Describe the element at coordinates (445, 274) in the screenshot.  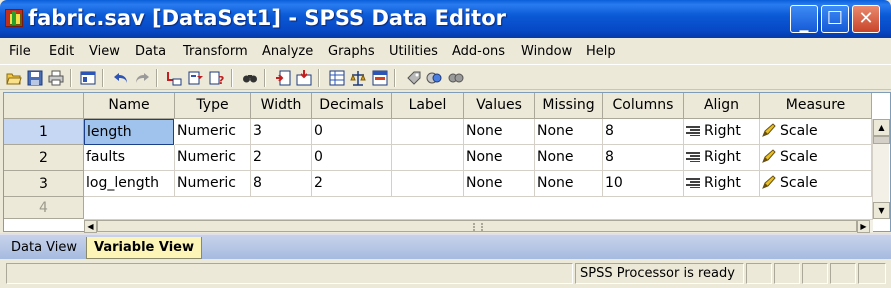
I see `status-bar: SPSS Processor is ready` at that location.